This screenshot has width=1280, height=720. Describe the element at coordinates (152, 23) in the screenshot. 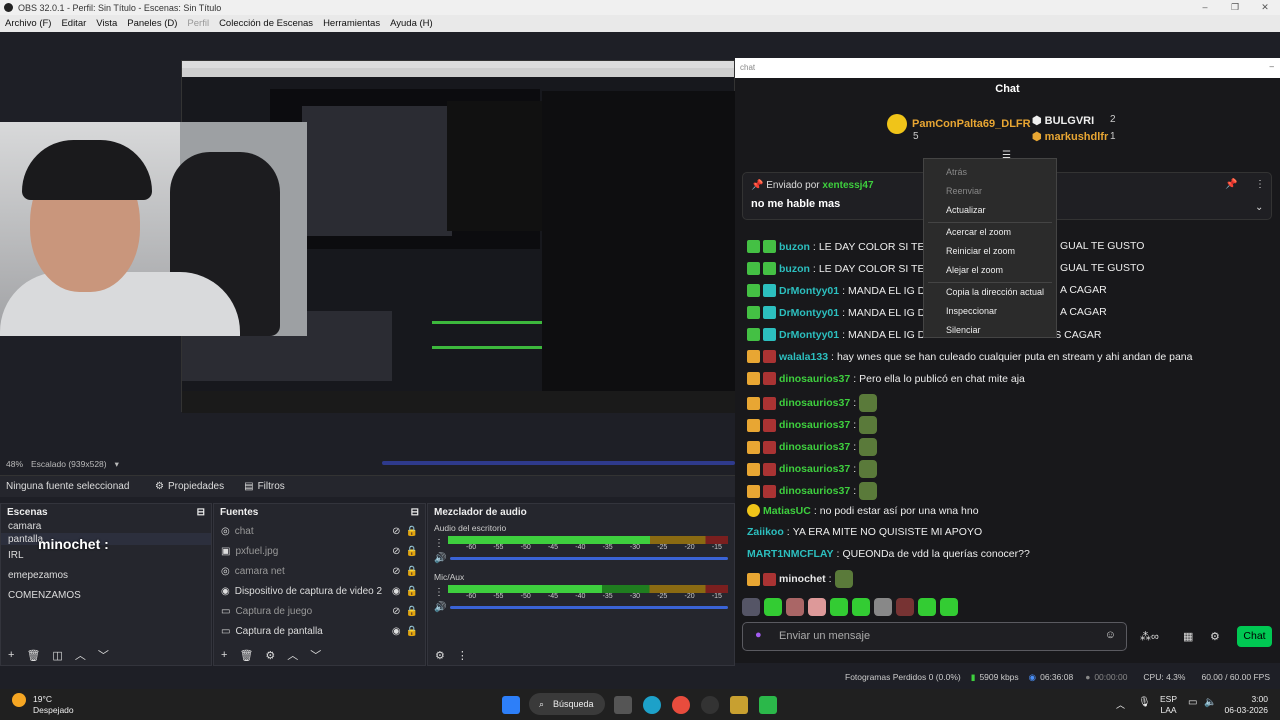

I see `menu-docks: Paneles (D)` at that location.